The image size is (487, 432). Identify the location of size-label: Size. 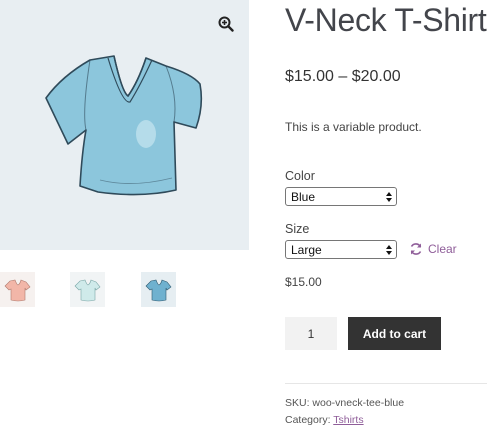
(297, 229).